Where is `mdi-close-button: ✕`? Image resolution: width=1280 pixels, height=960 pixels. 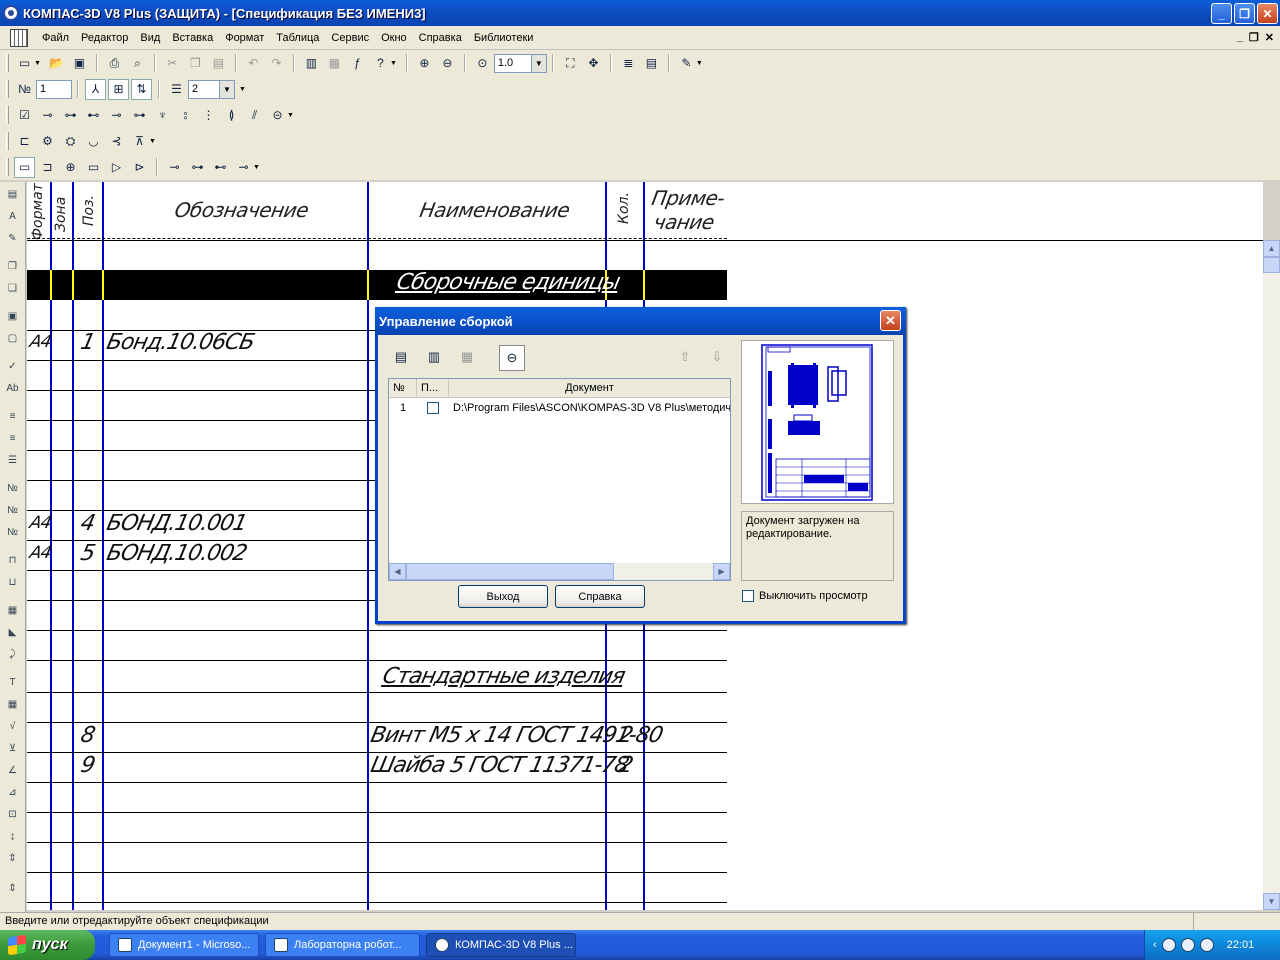 mdi-close-button: ✕ is located at coordinates (1269, 37).